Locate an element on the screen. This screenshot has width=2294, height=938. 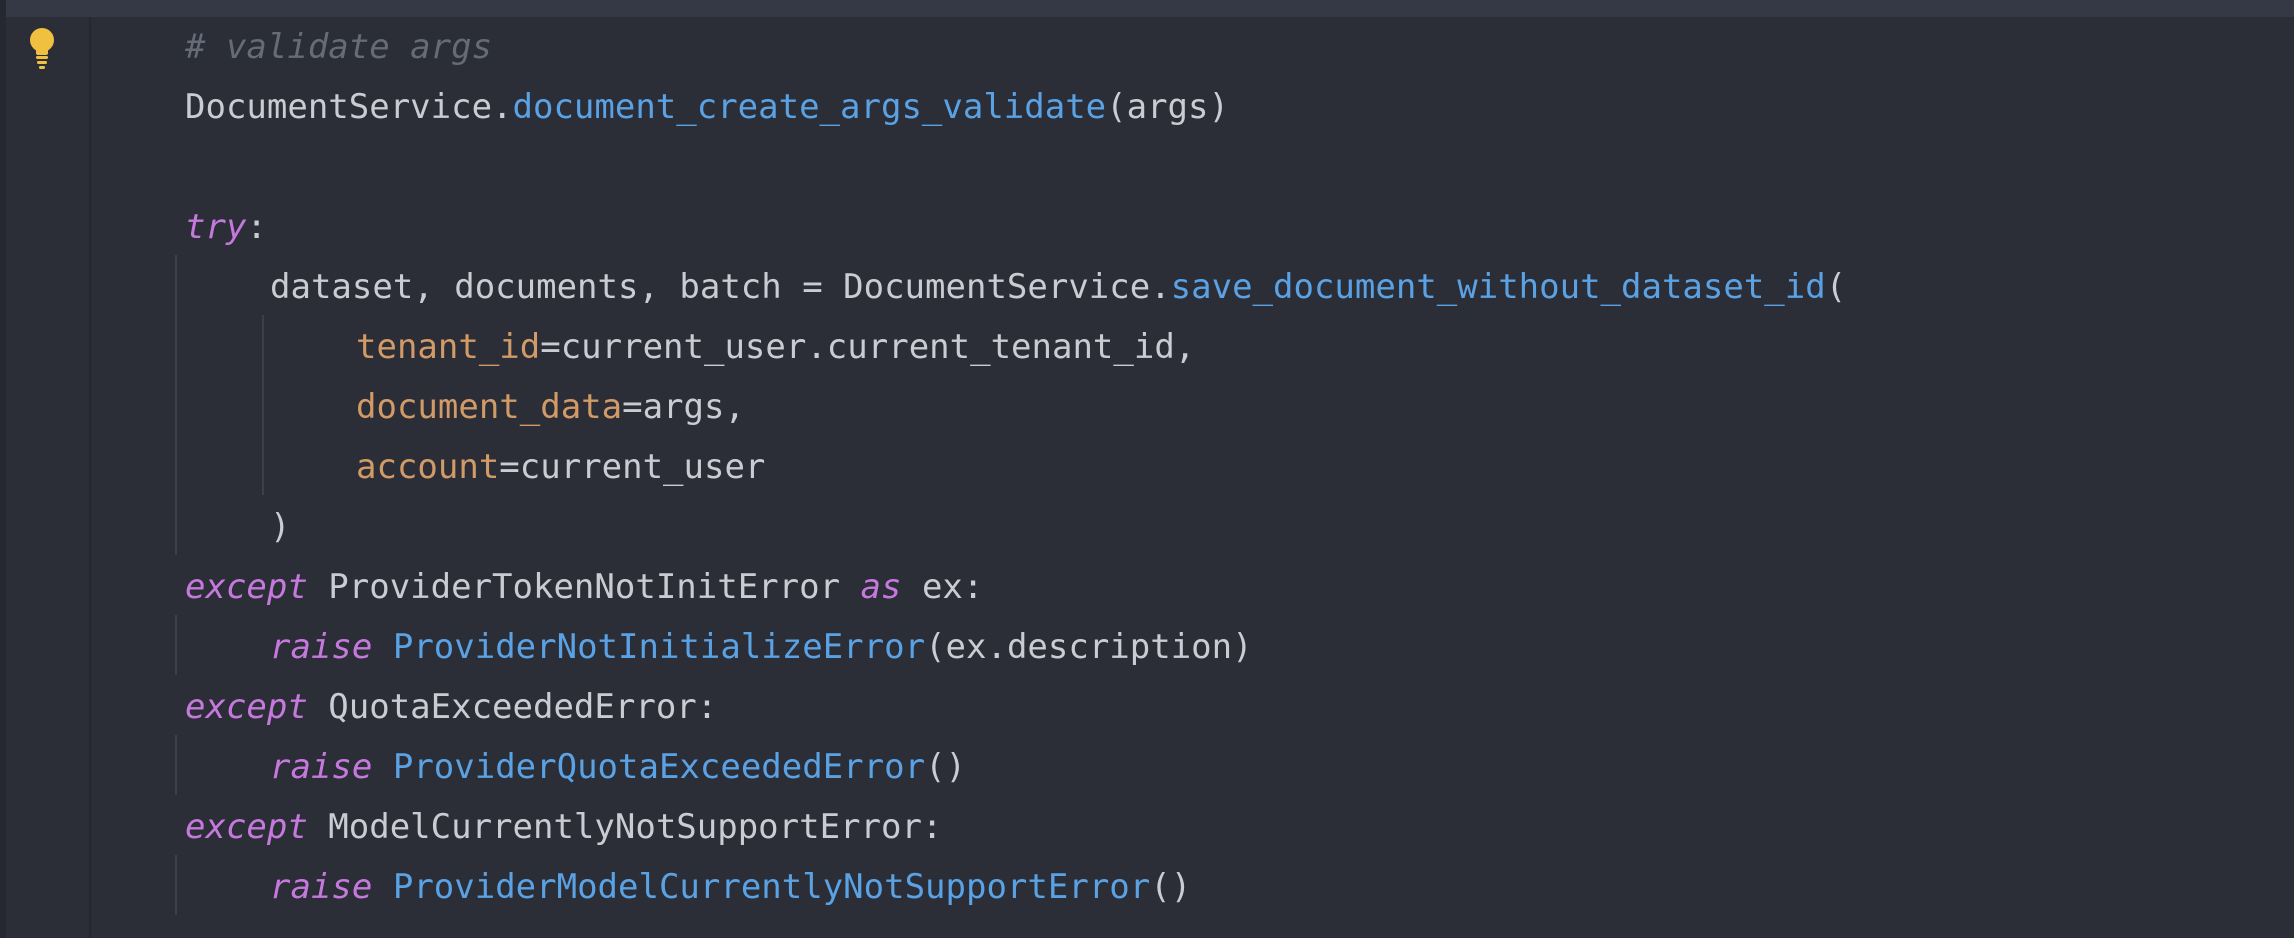
indent-guide-call-args is located at coordinates (263, 405).